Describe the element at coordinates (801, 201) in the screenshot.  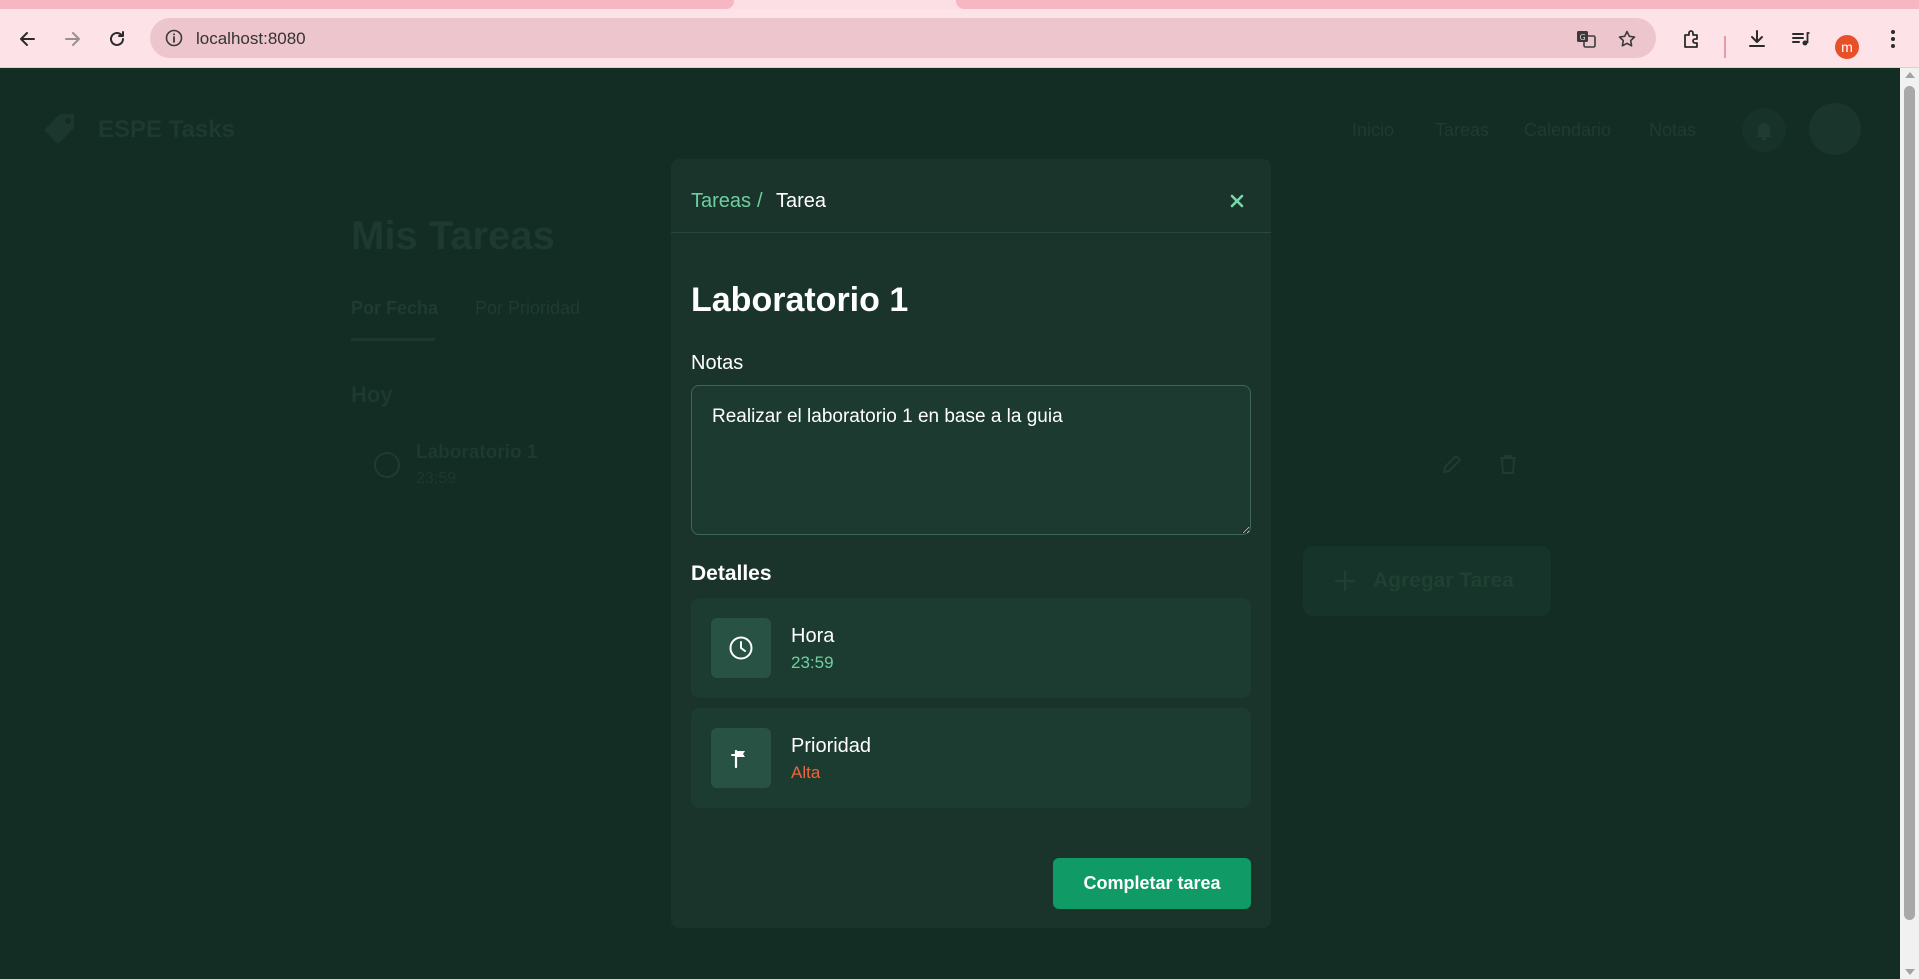
I see `breadcrumb-current: Tarea` at that location.